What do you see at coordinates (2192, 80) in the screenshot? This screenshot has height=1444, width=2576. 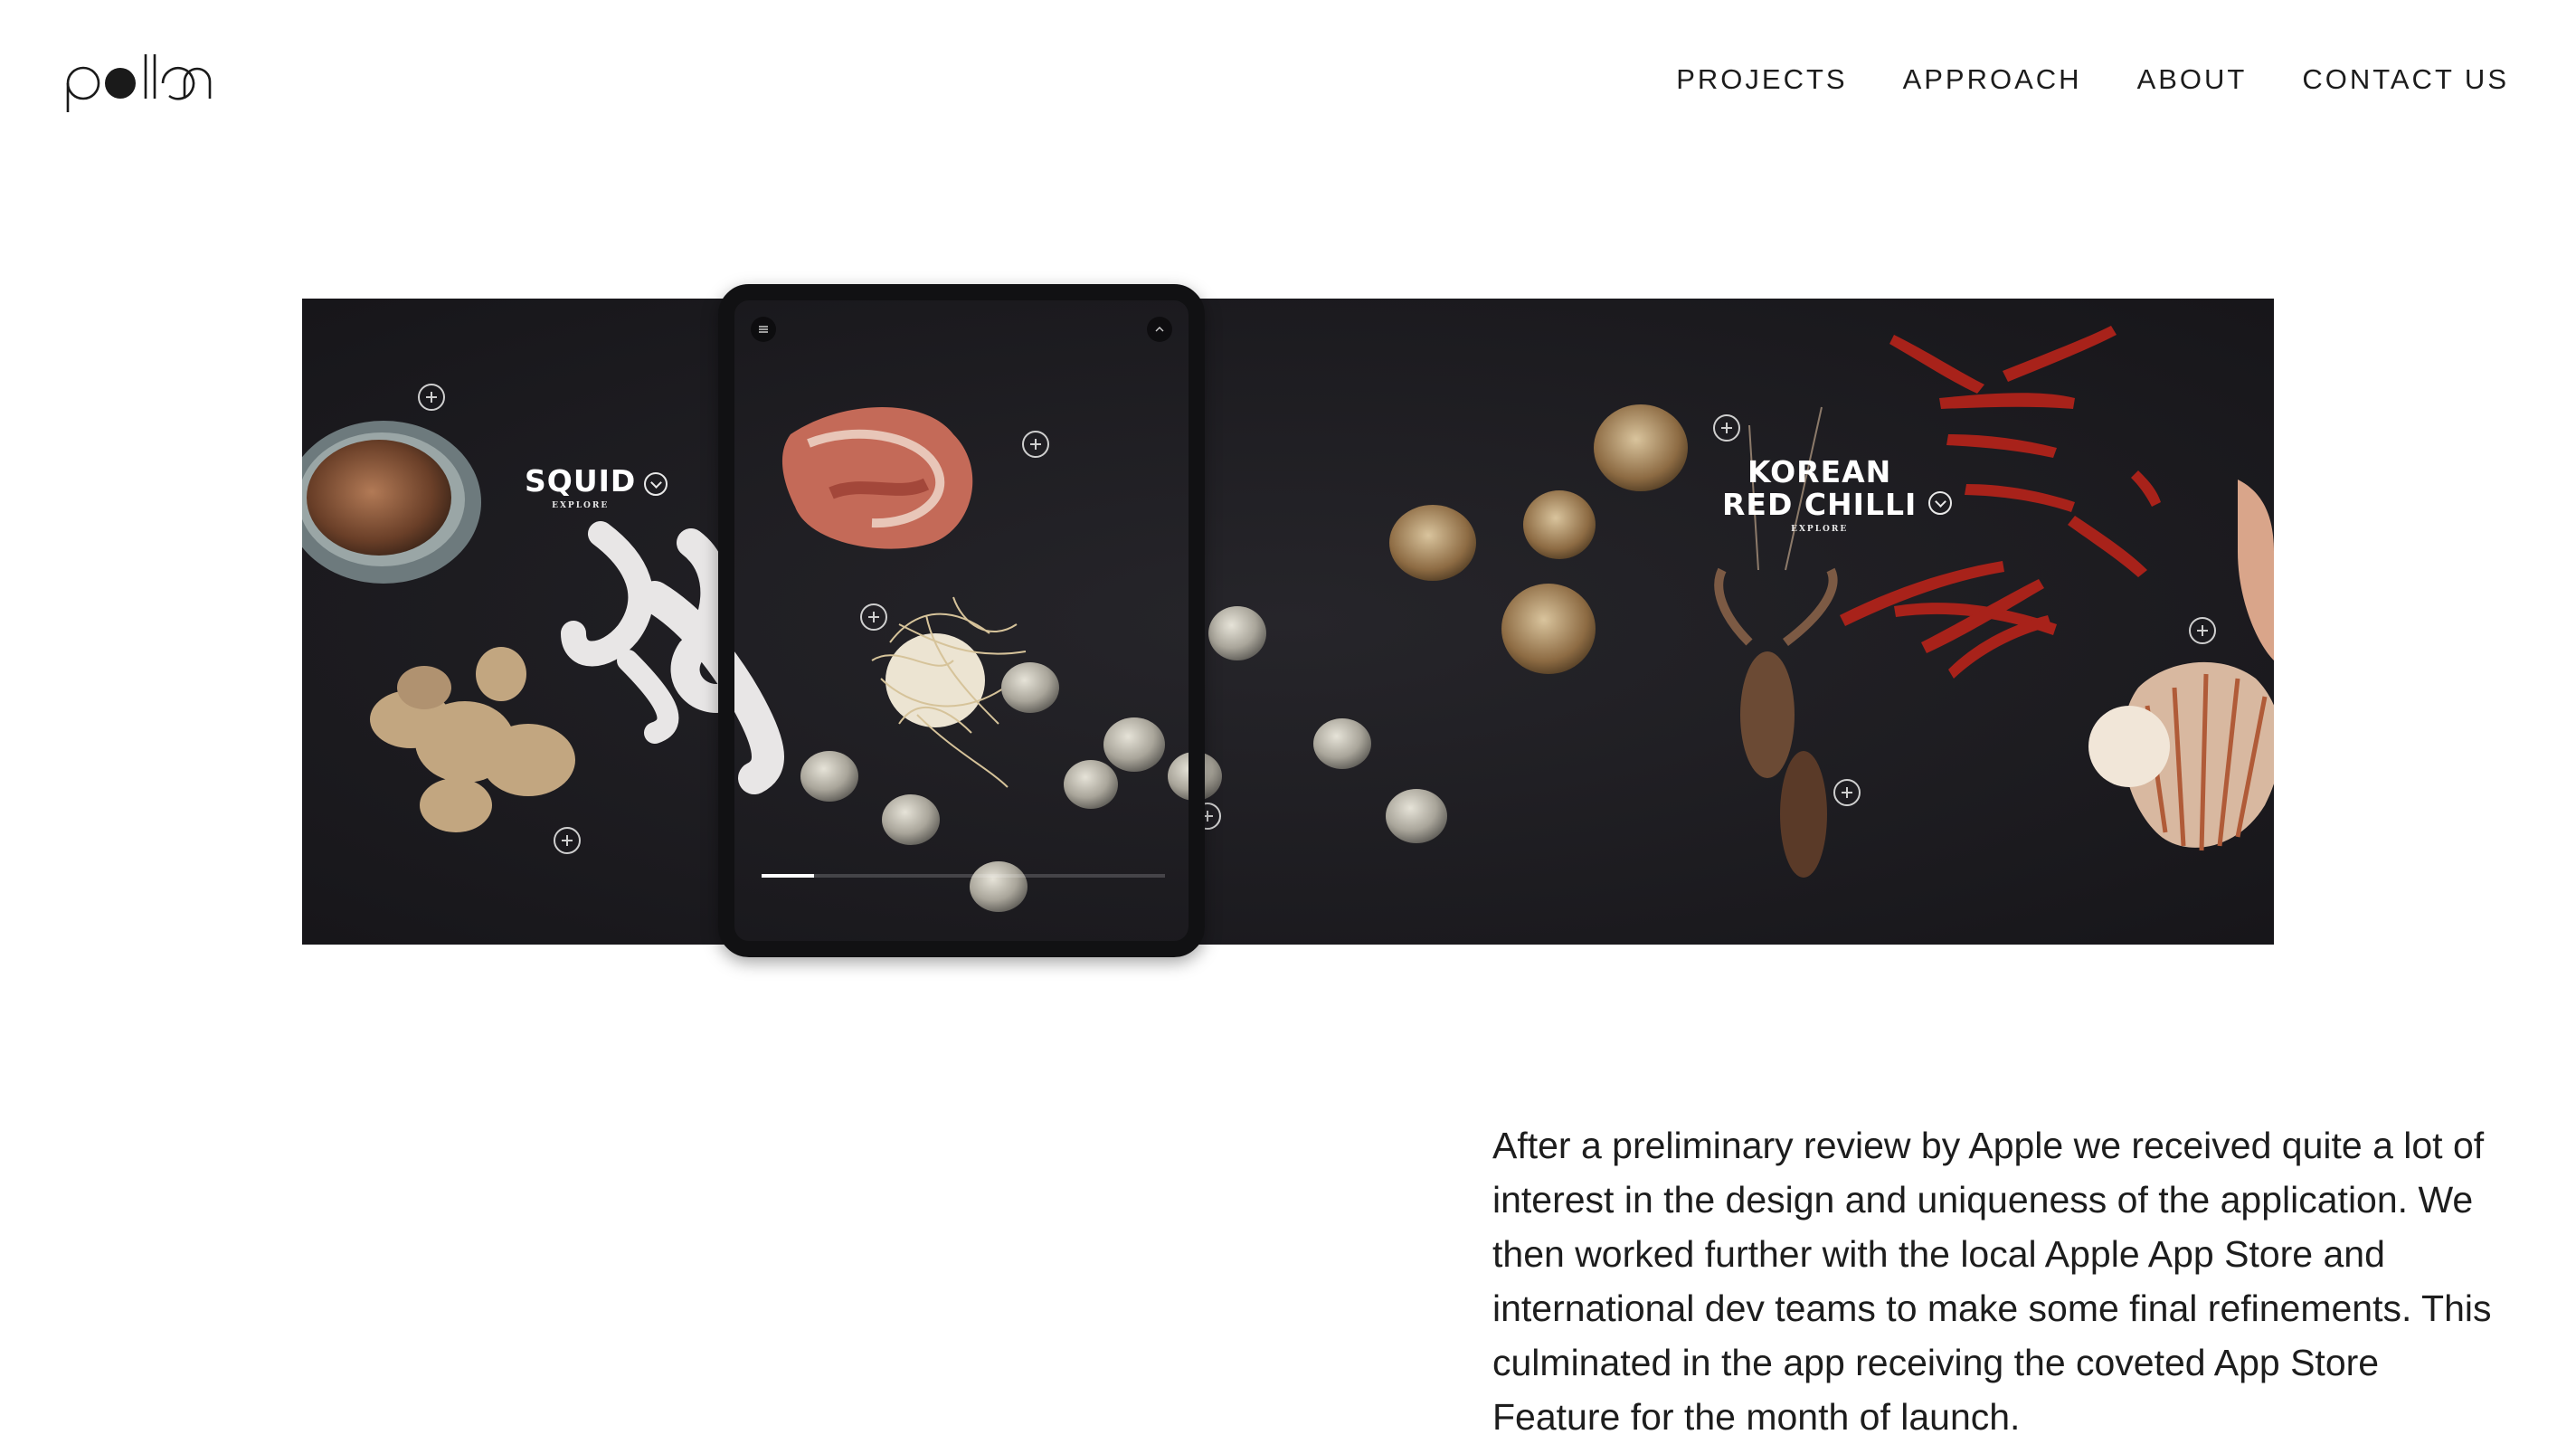 I see `nav-about: ABOUT` at bounding box center [2192, 80].